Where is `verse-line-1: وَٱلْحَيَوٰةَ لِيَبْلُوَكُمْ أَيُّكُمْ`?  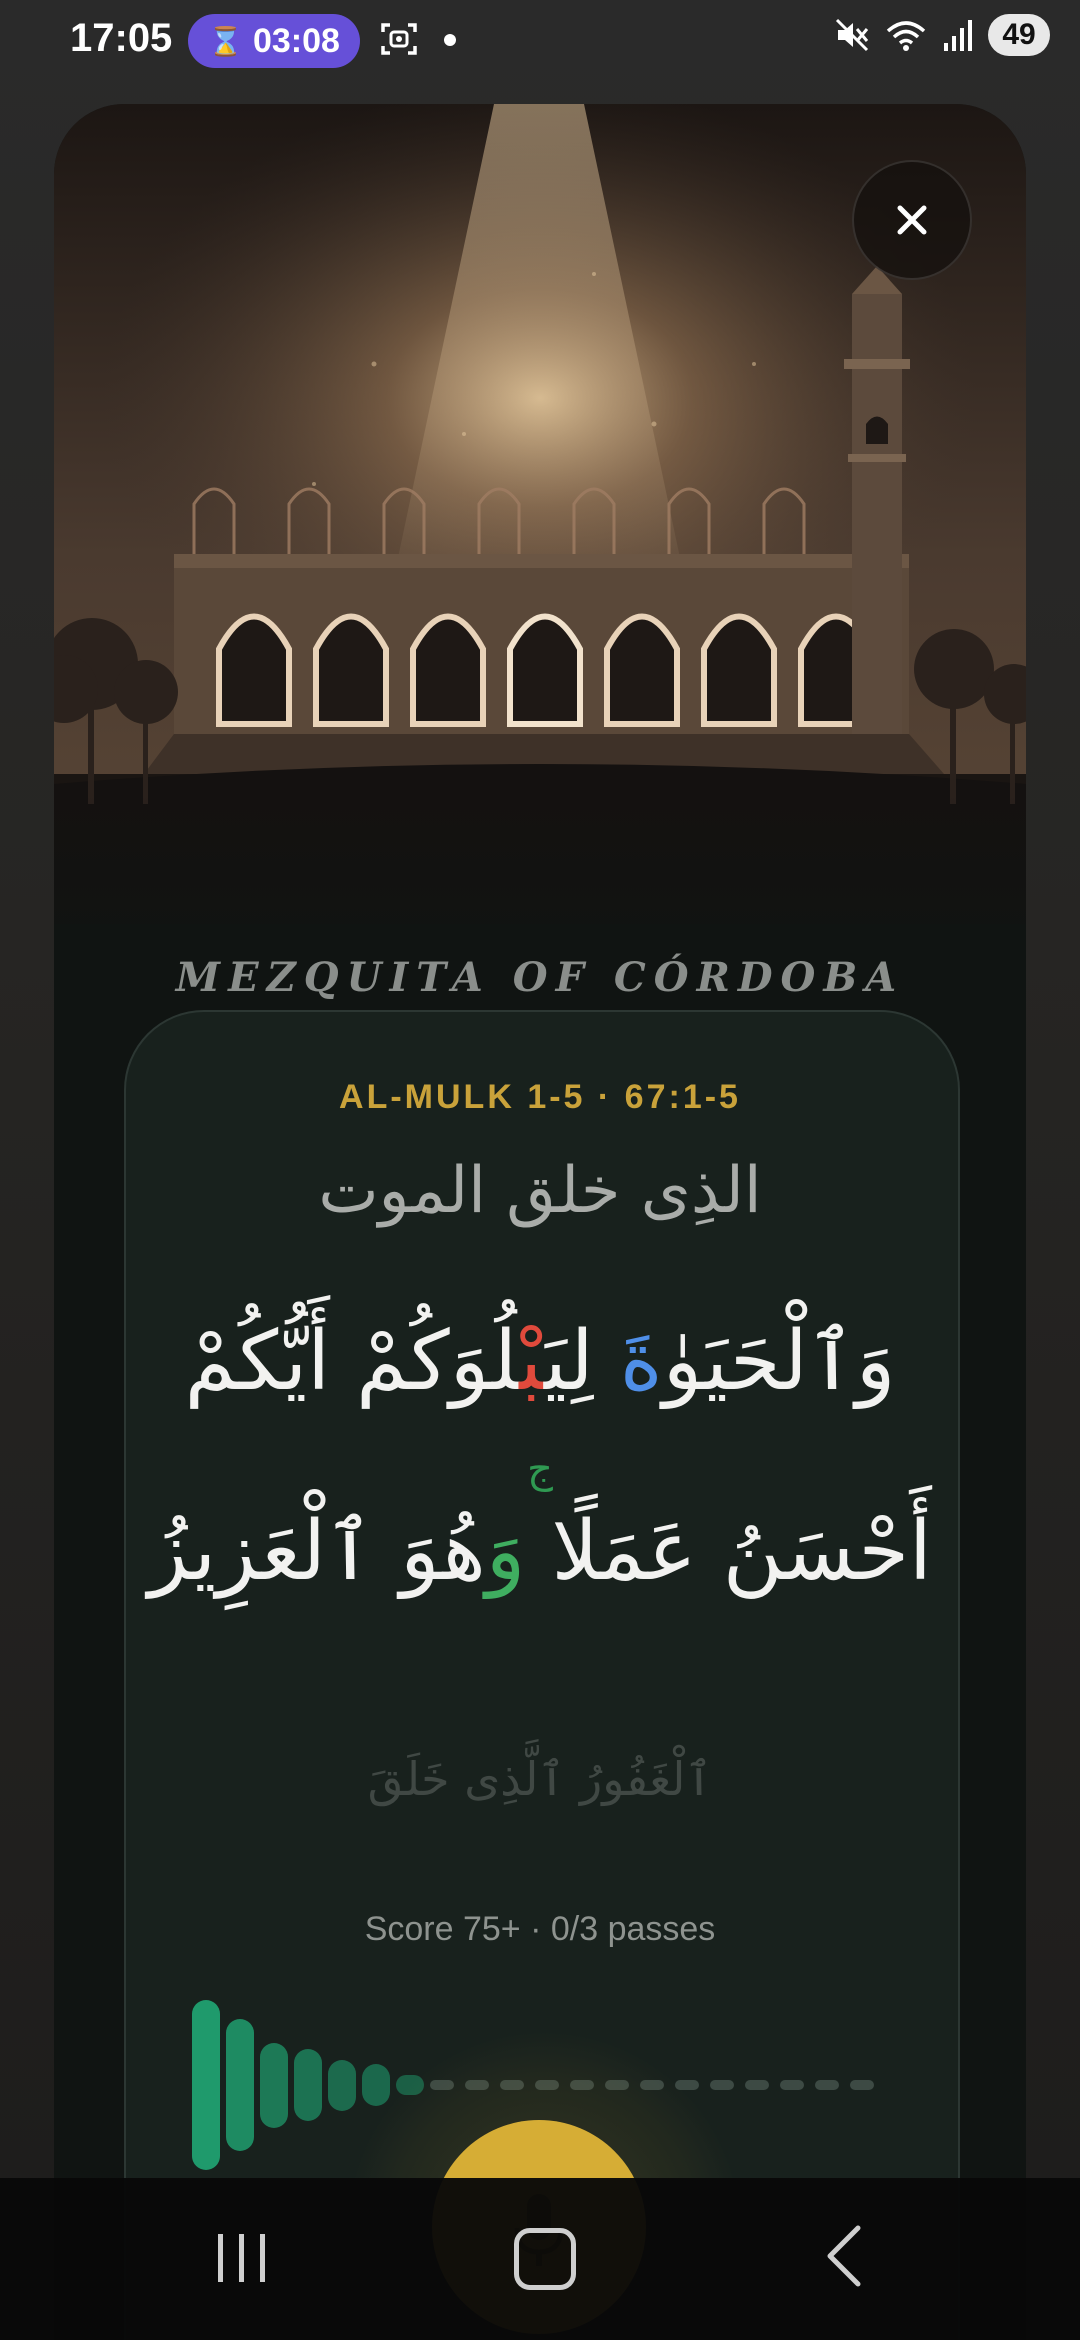 verse-line-1: وَٱلْحَيَوٰةَ لِيَبْلُوَكُمْ أَيُّكُمْ is located at coordinates (540, 1361).